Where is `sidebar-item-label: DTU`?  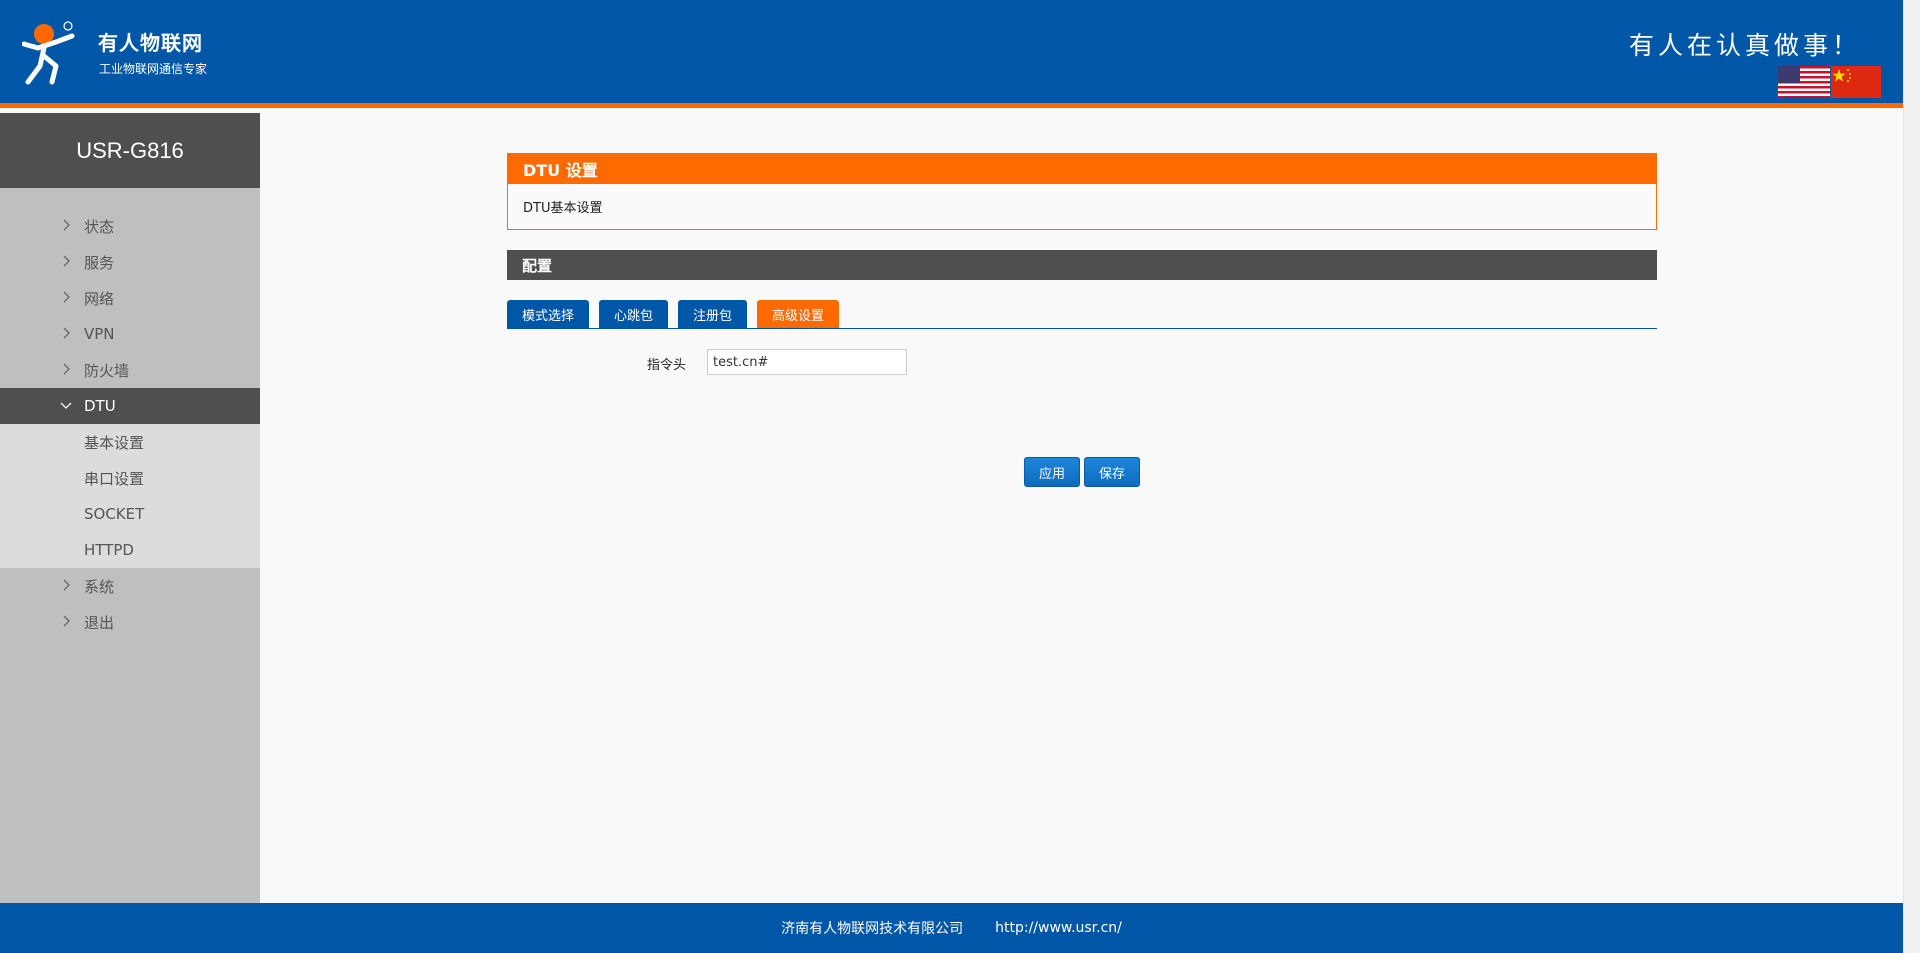
sidebar-item-label: DTU is located at coordinates (100, 406).